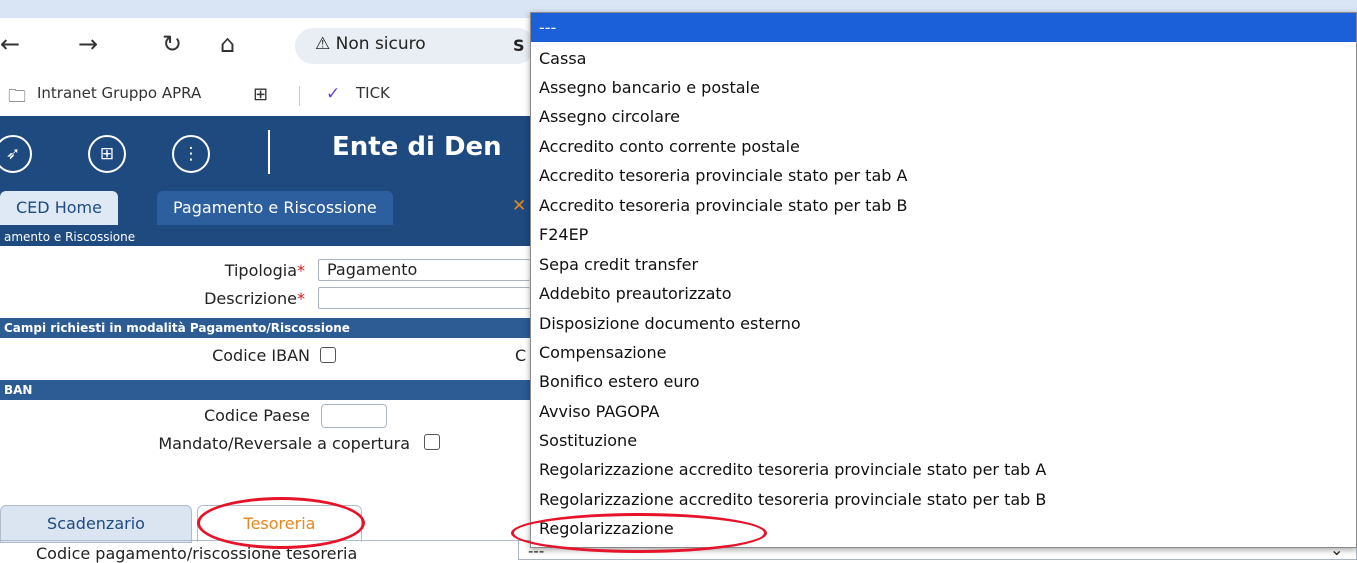 This screenshot has width=1357, height=563. What do you see at coordinates (669, 146) in the screenshot?
I see `dropdown-option-accredito-ccp: Accredito conto corrente postale` at bounding box center [669, 146].